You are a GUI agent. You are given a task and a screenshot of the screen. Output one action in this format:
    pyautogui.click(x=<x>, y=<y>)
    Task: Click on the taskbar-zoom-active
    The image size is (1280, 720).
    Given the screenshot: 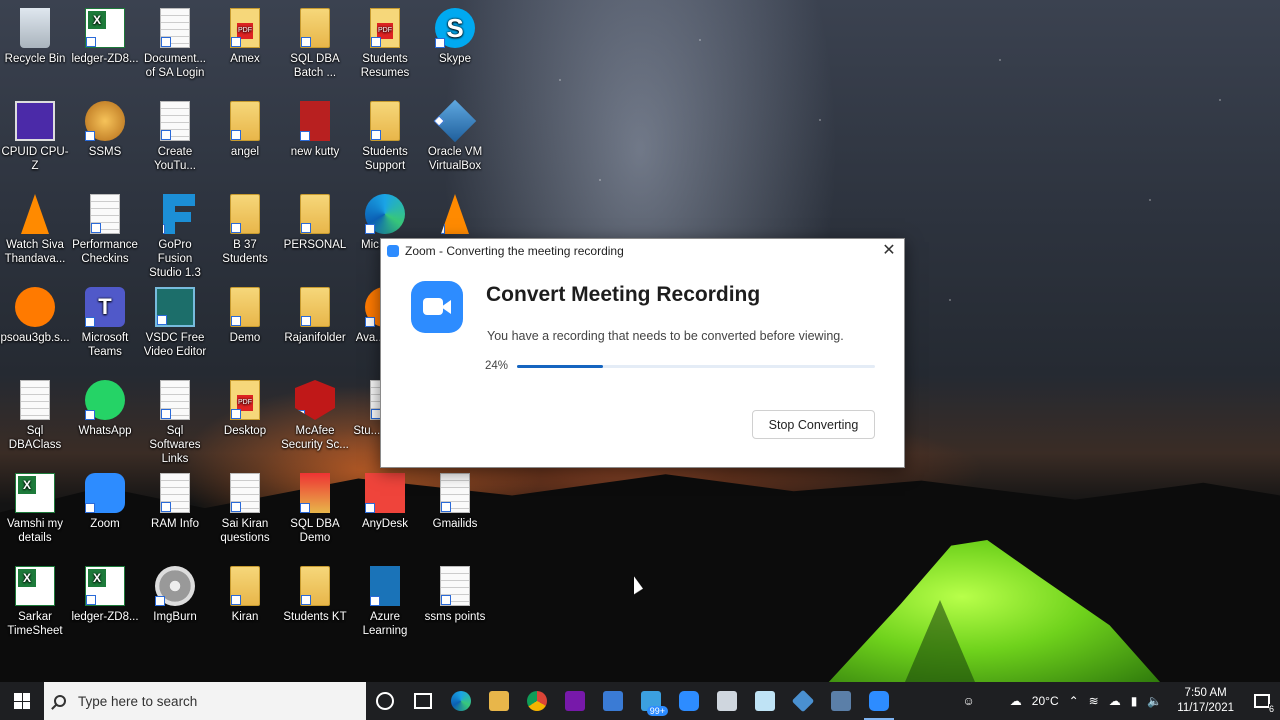 What is the action you would take?
    pyautogui.click(x=879, y=701)
    